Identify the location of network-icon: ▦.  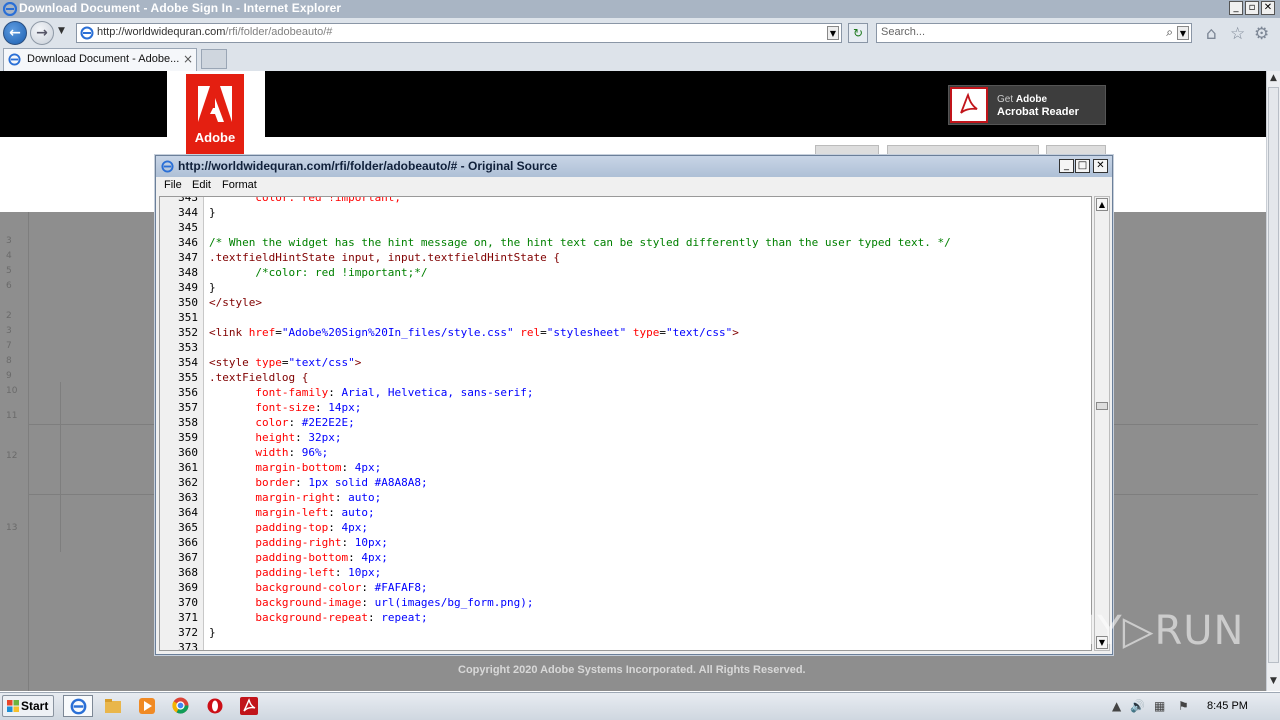
(1159, 706).